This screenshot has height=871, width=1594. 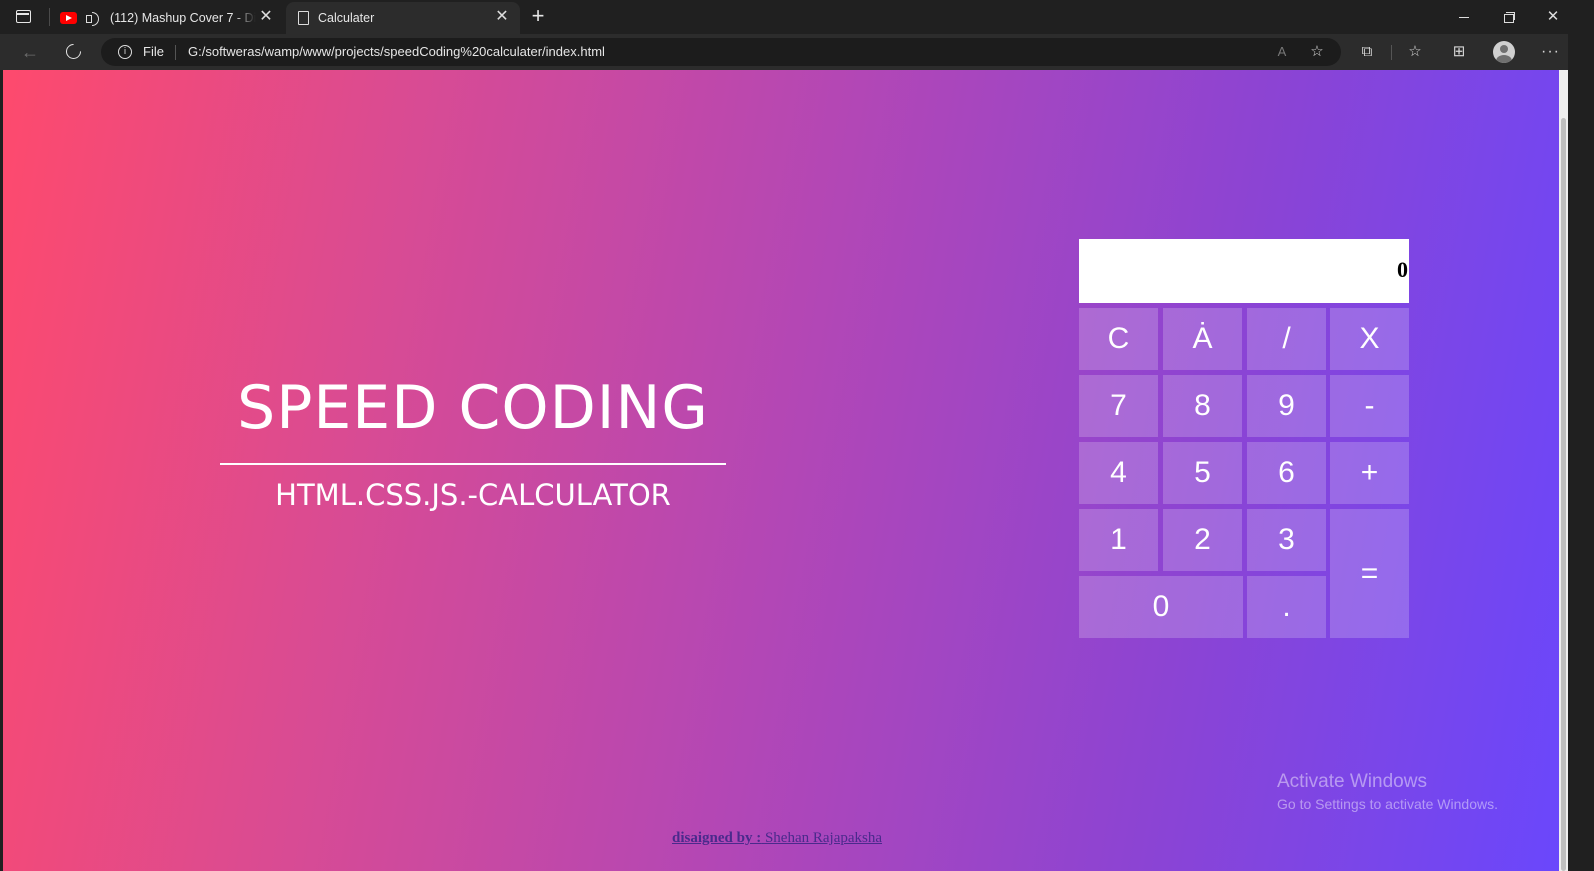 What do you see at coordinates (1286, 473) in the screenshot?
I see `digit-6-button: 6` at bounding box center [1286, 473].